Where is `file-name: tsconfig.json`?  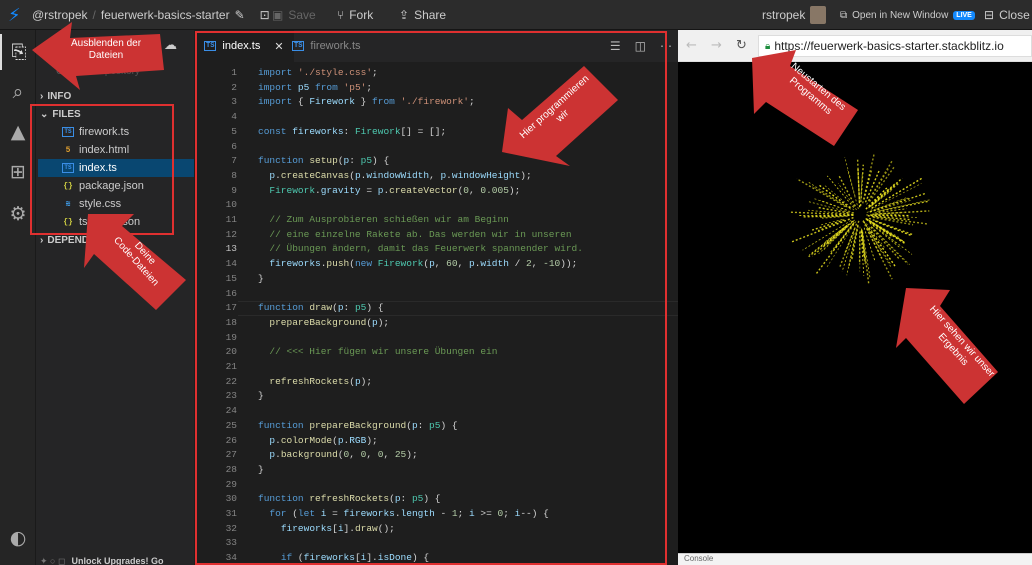 file-name: tsconfig.json is located at coordinates (110, 222).